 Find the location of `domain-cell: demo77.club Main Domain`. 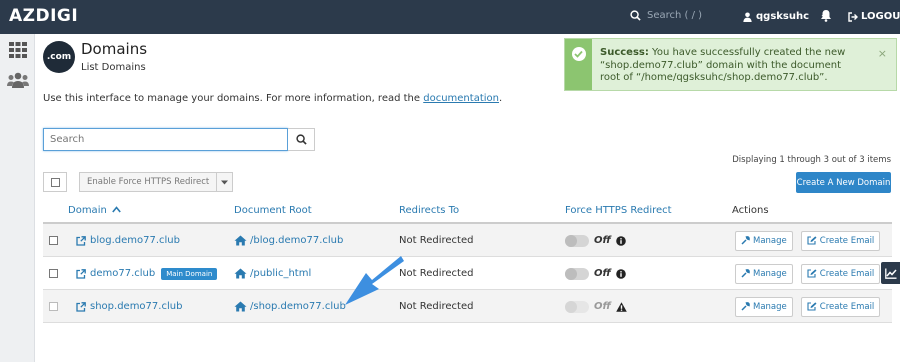

domain-cell: demo77.club Main Domain is located at coordinates (147, 273).